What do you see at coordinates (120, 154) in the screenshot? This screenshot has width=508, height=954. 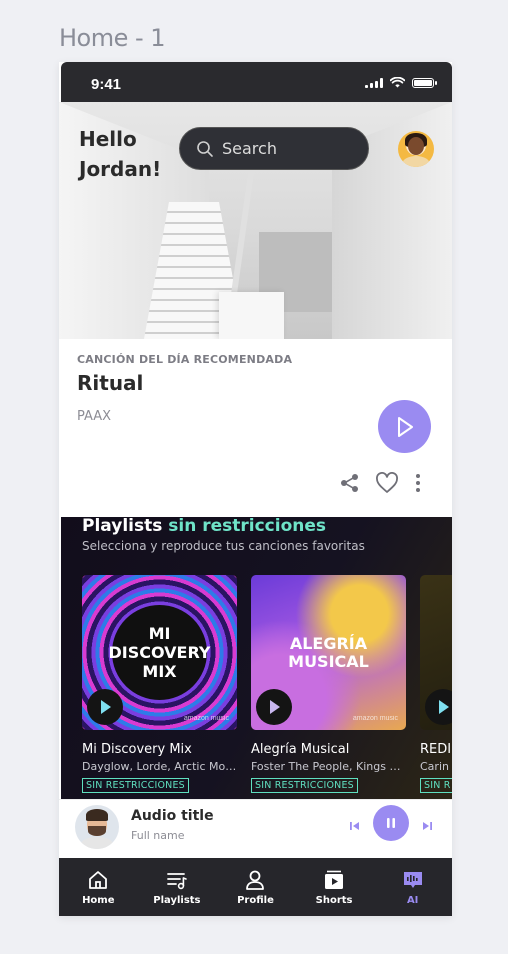 I see `greeting: Hello Jordan!` at bounding box center [120, 154].